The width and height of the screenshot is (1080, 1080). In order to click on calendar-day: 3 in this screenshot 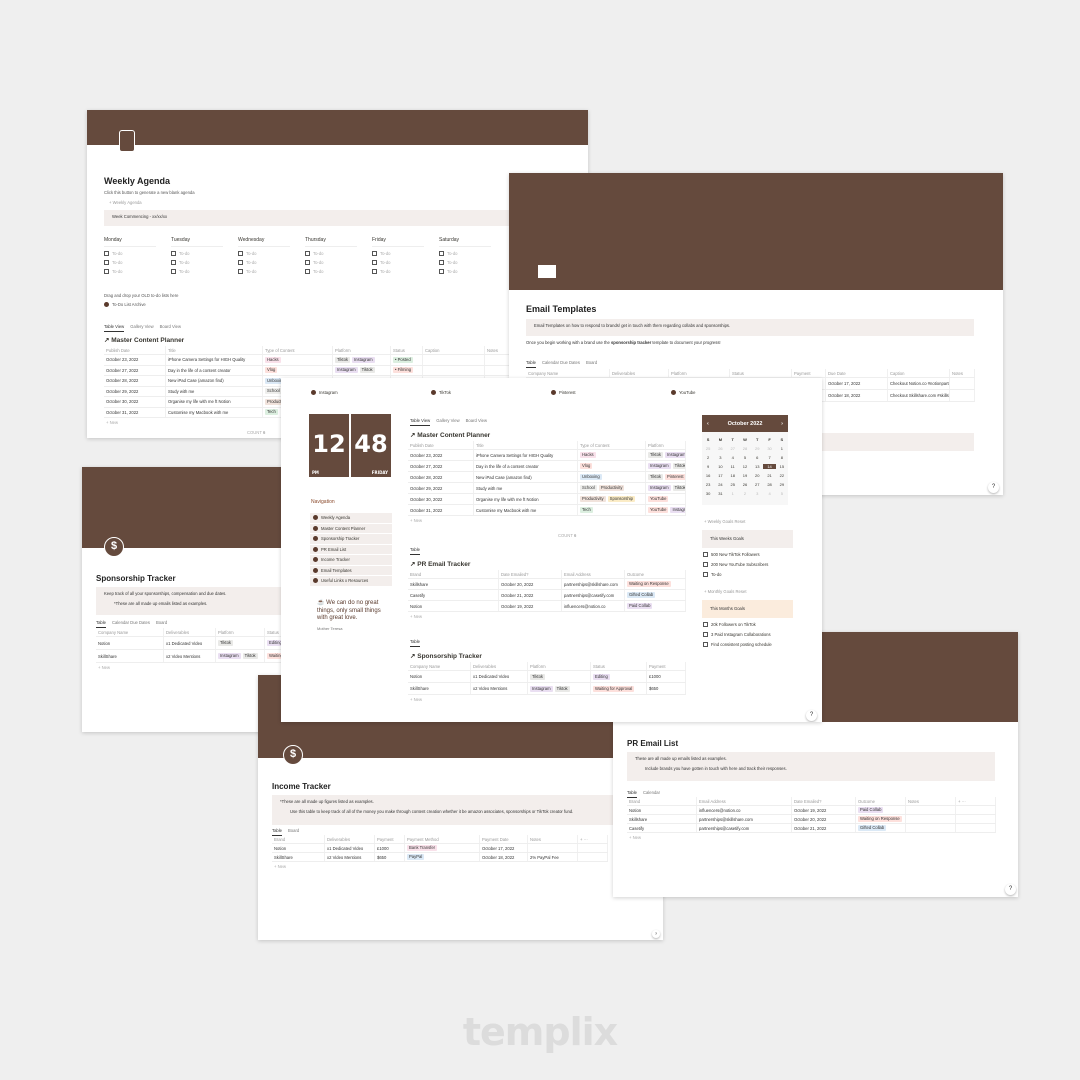, I will do `click(757, 493)`.